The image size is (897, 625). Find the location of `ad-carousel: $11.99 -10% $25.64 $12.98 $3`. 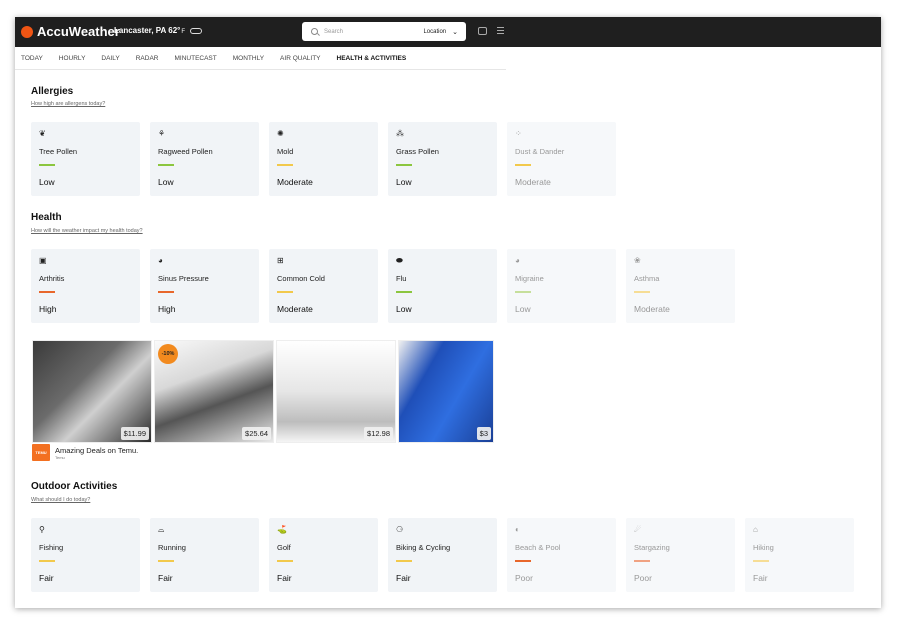

ad-carousel: $11.99 -10% $25.64 $12.98 $3 is located at coordinates (264, 391).